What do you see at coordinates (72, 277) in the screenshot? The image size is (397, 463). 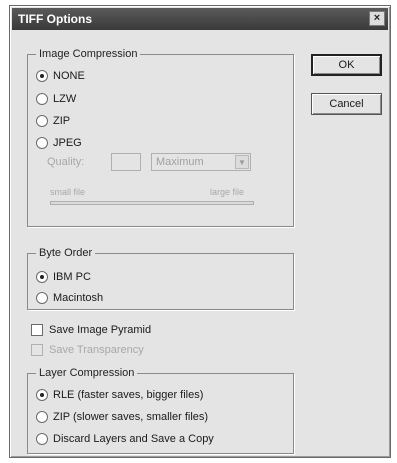 I see `radio-label: IBM PC` at bounding box center [72, 277].